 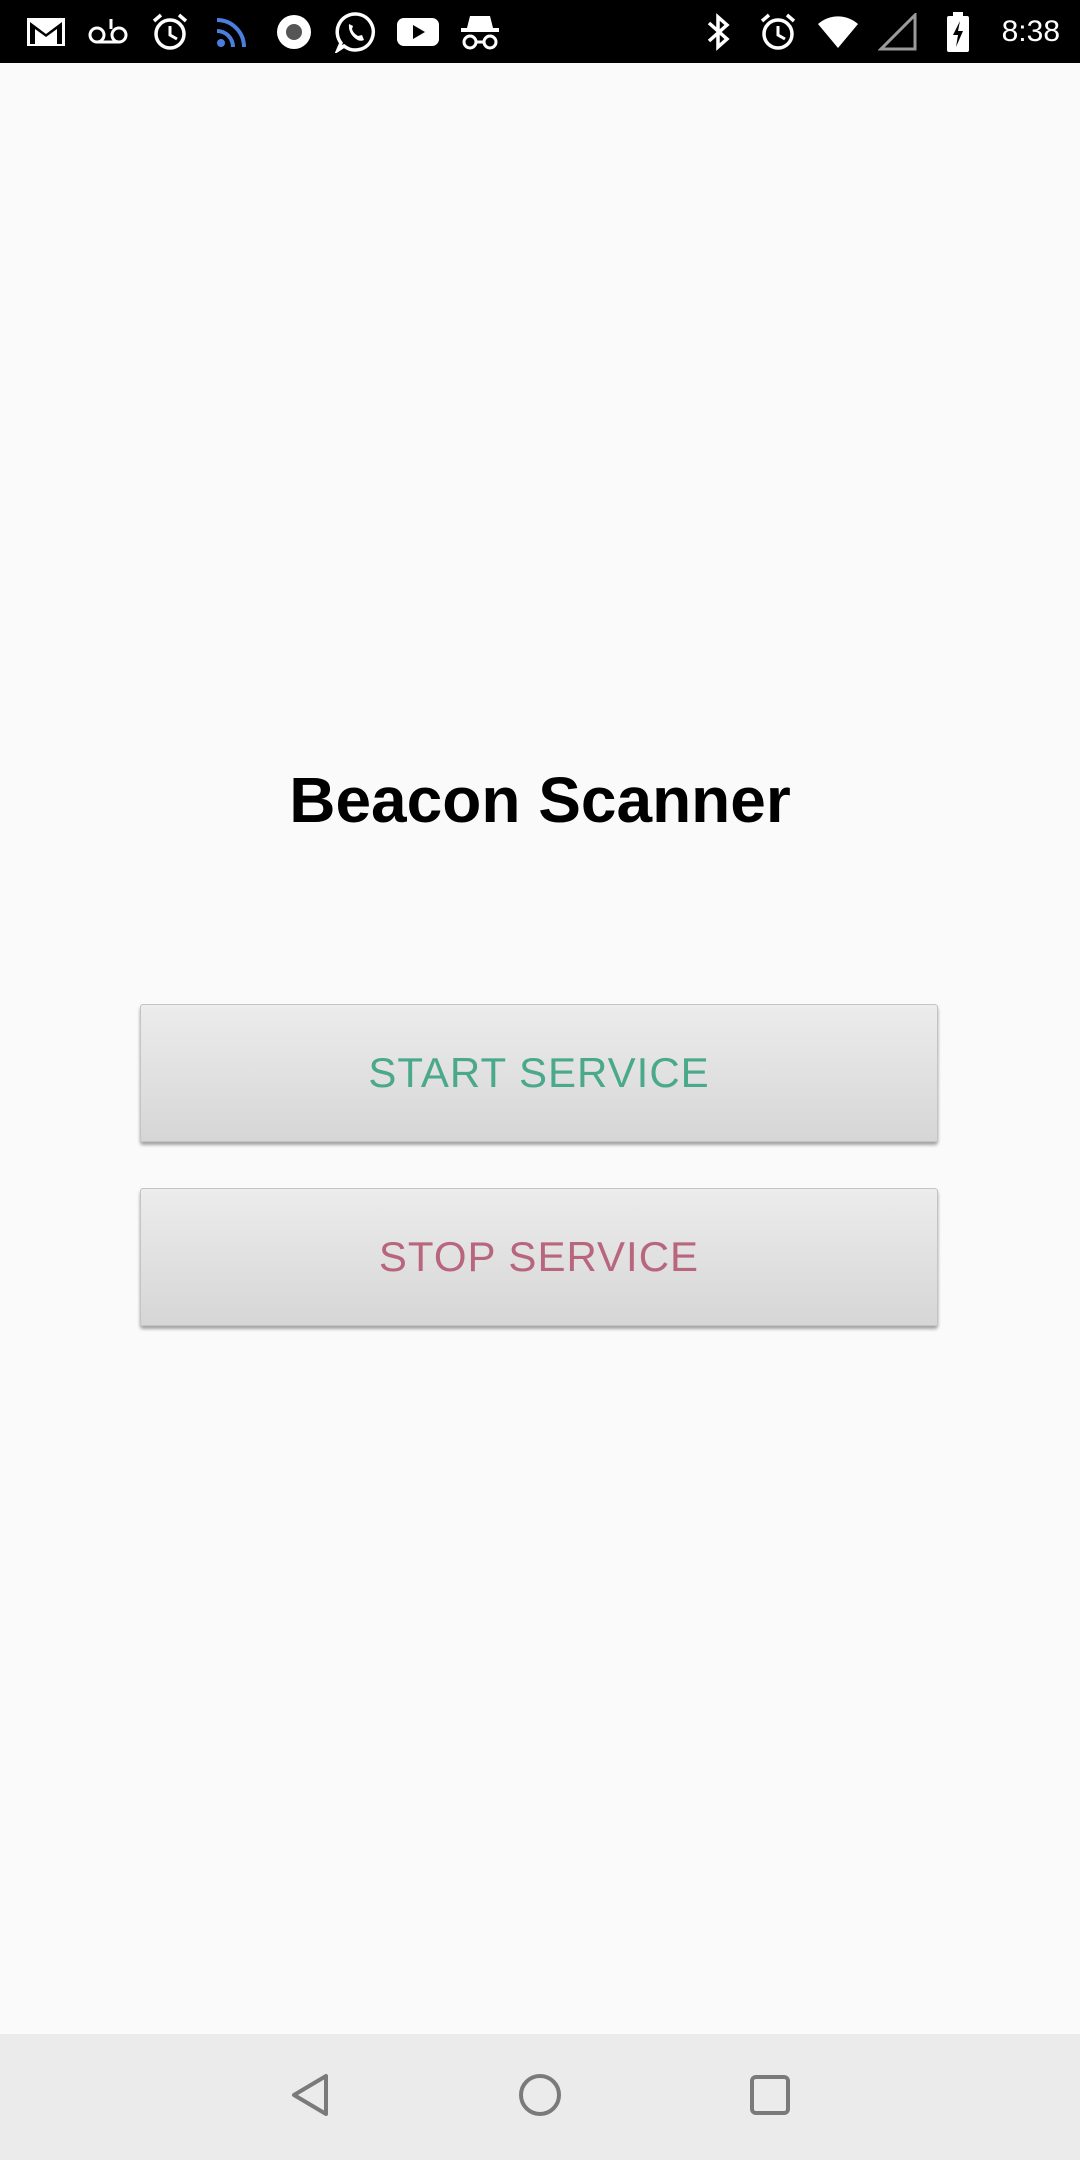 I want to click on youtube-icon, so click(x=418, y=32).